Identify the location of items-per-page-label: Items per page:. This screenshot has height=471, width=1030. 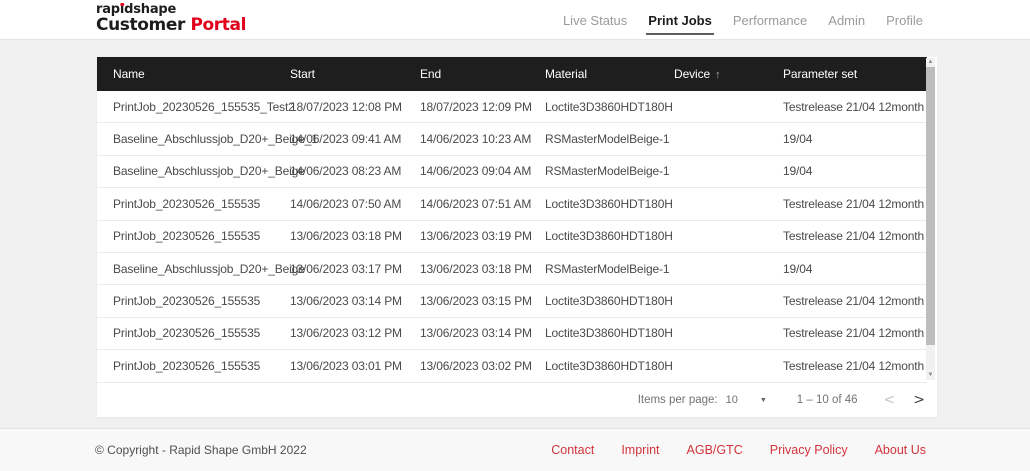
(677, 400).